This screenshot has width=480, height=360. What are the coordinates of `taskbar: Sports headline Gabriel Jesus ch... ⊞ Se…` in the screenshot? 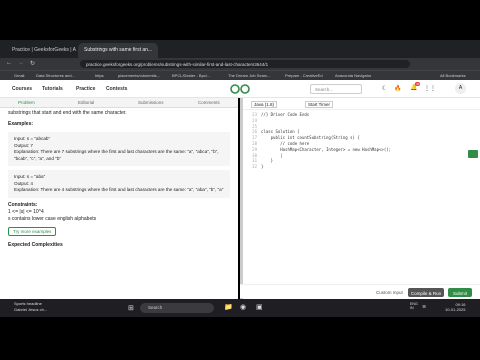 It's located at (240, 308).